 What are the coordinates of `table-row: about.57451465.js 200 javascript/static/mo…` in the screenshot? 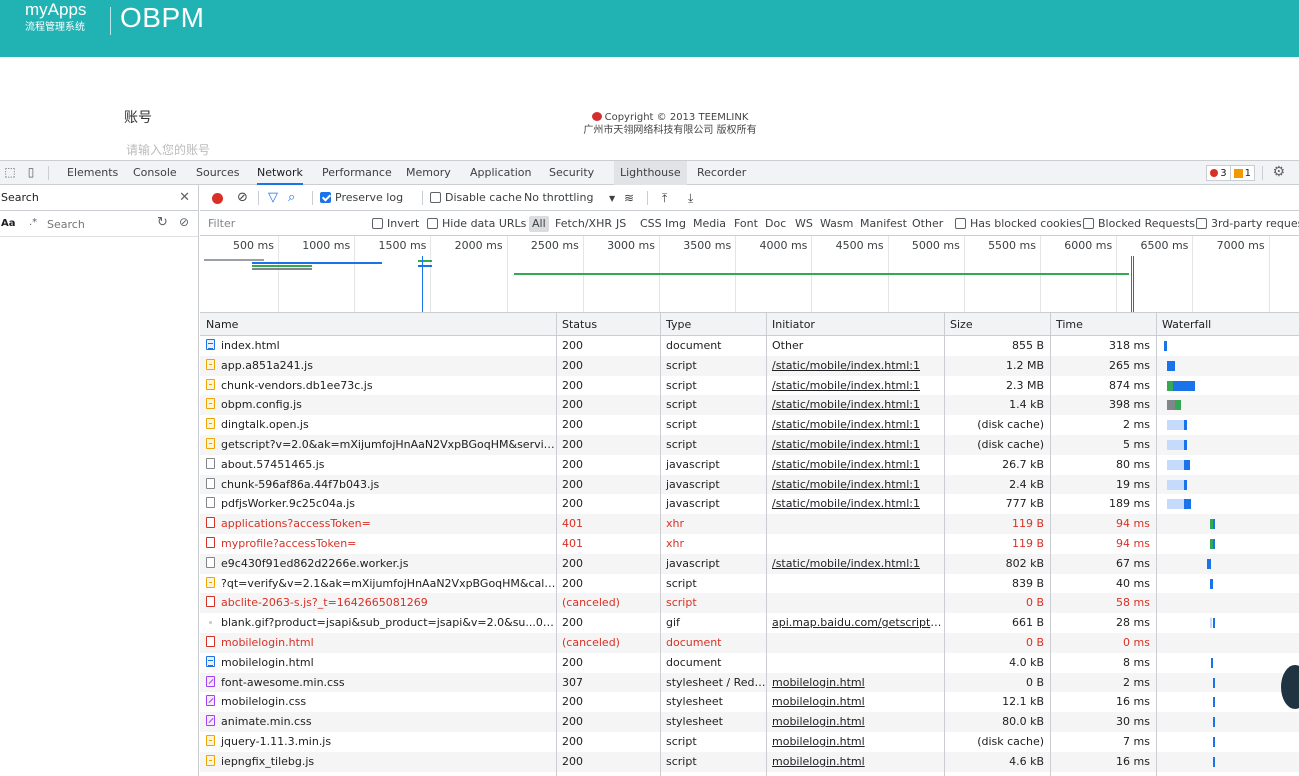 It's located at (749, 465).